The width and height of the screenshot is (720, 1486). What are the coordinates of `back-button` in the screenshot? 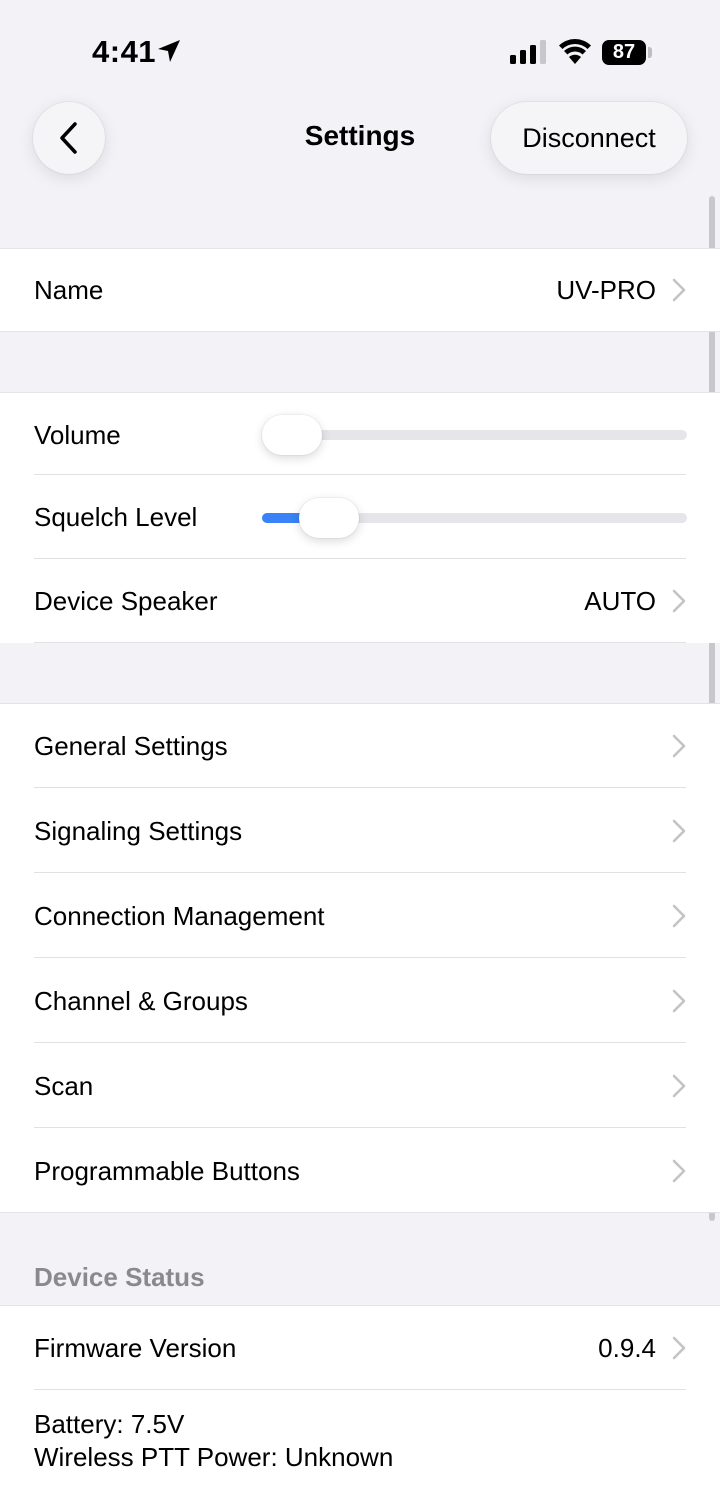 It's located at (69, 138).